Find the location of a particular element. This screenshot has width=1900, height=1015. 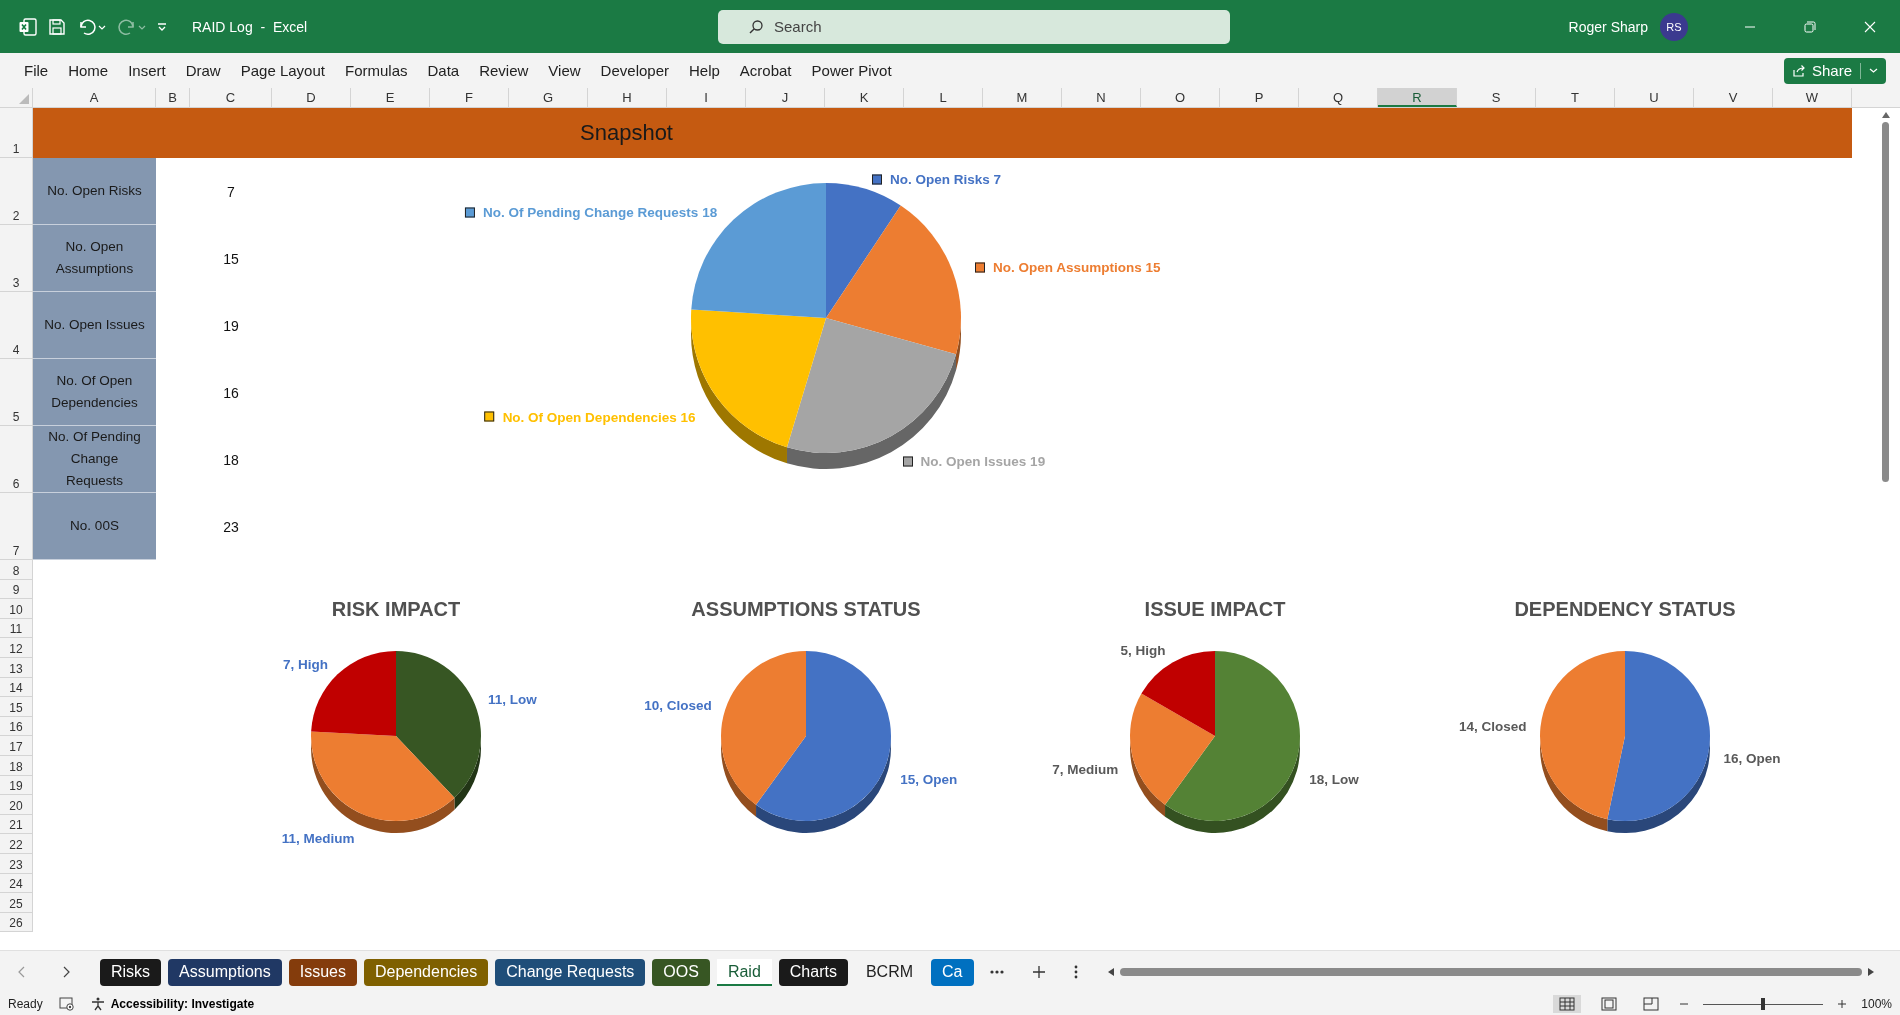

sheet-tab: Charts is located at coordinates (813, 972).